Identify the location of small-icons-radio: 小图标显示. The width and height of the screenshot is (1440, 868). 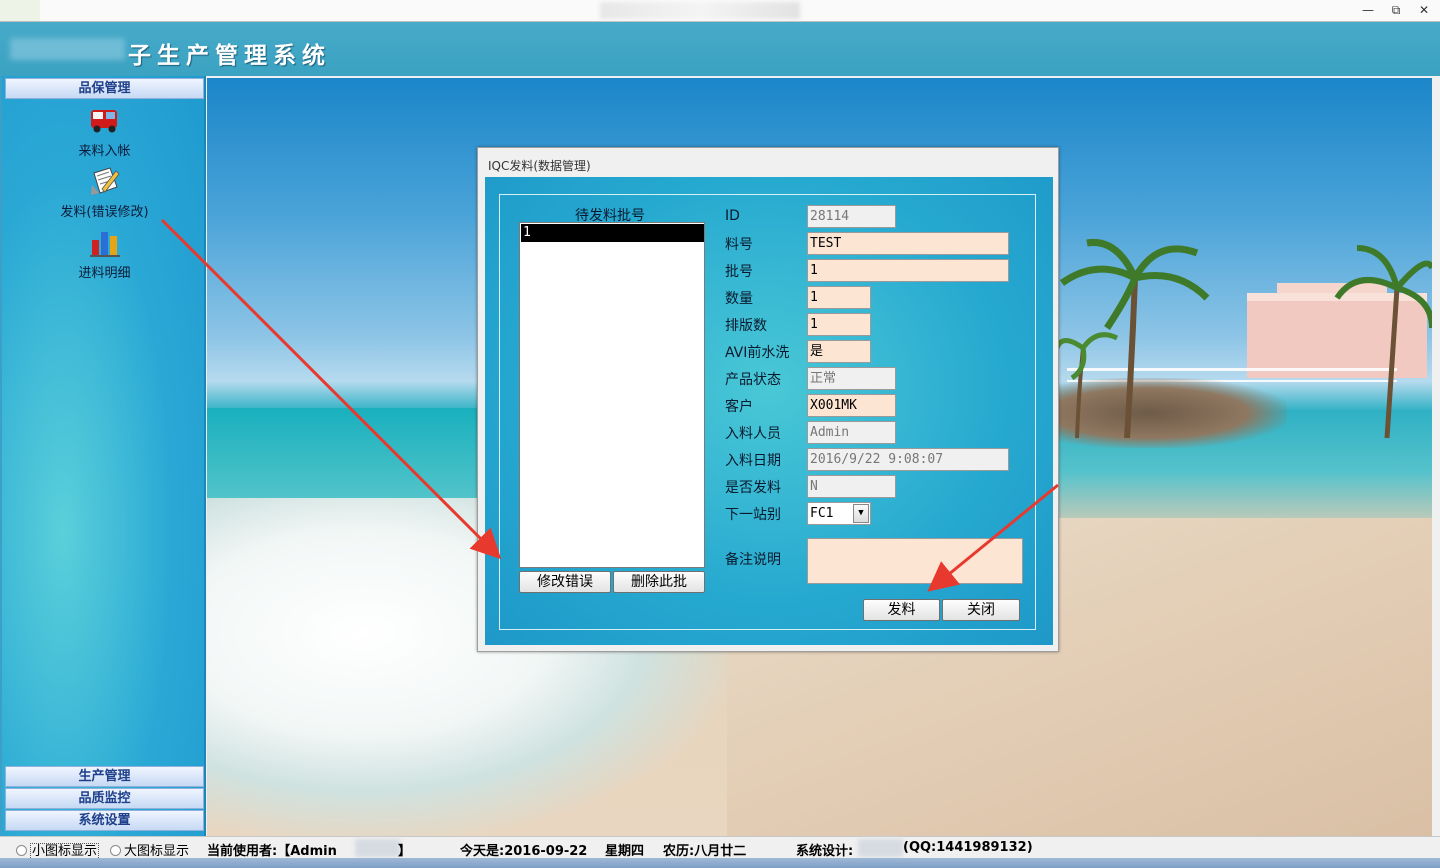
(58, 850).